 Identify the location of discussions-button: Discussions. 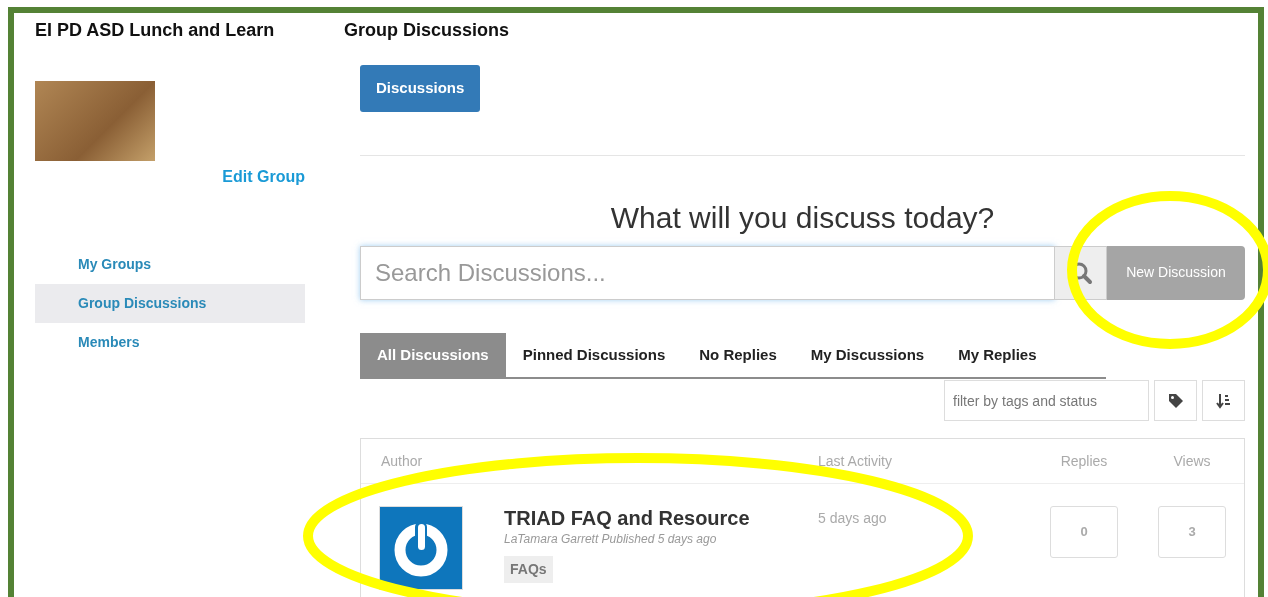
(420, 88).